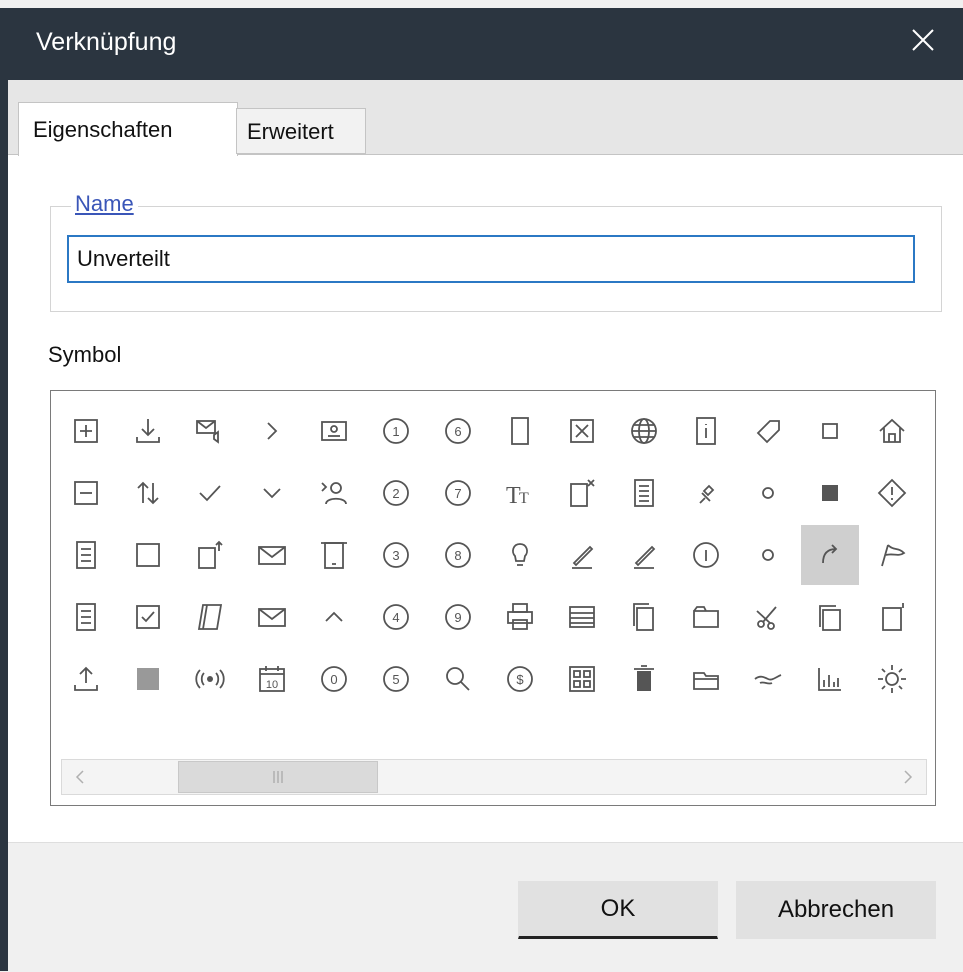 This screenshot has height=972, width=963. Describe the element at coordinates (830, 431) in the screenshot. I see `square-icon` at that location.